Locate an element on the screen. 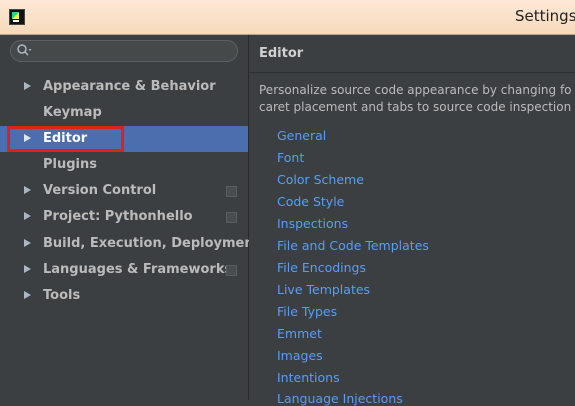 The height and width of the screenshot is (406, 575). sidebar-item-languages-frameworks: Languages & Frameworks is located at coordinates (124, 270).